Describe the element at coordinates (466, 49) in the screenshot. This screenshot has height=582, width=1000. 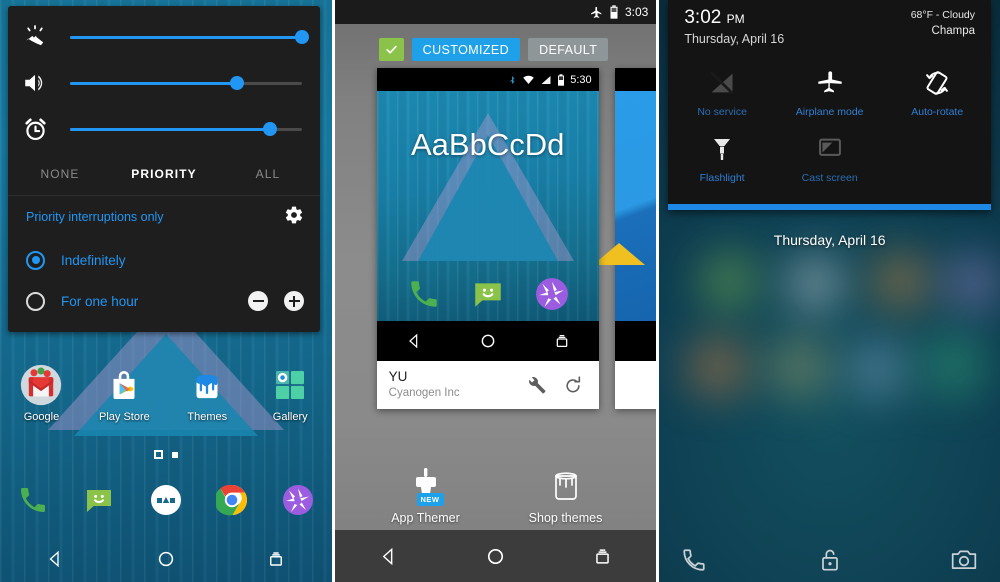
I see `chip-customized: CUSTOMIZED` at that location.